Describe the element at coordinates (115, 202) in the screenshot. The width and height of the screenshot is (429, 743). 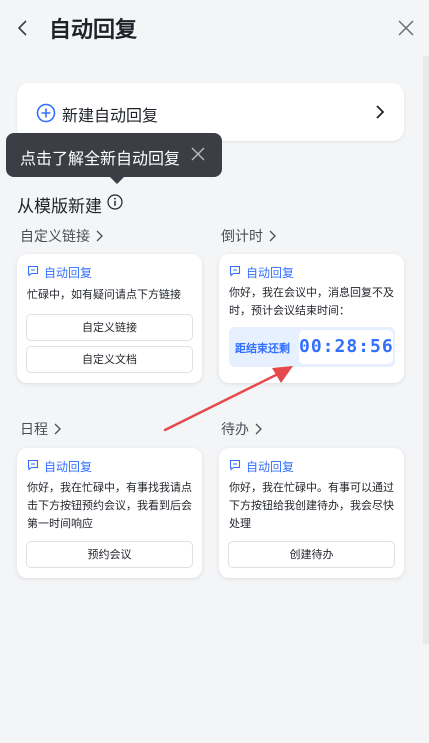
I see `info-icon` at that location.